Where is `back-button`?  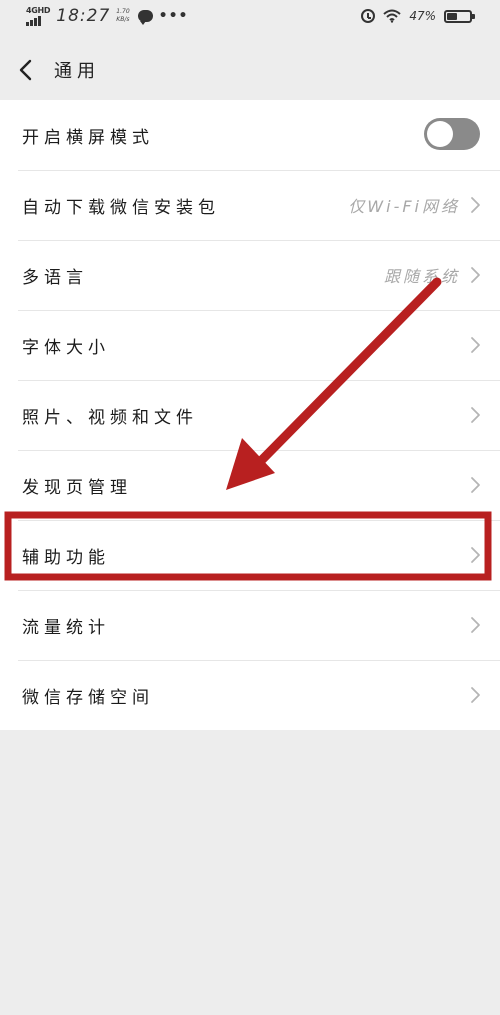 back-button is located at coordinates (26, 70).